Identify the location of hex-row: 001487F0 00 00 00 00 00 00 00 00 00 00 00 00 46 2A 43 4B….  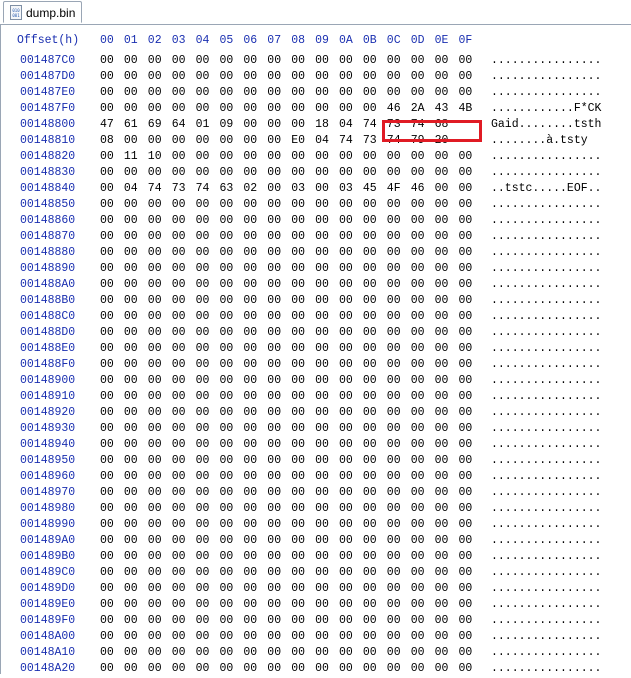
(316, 110).